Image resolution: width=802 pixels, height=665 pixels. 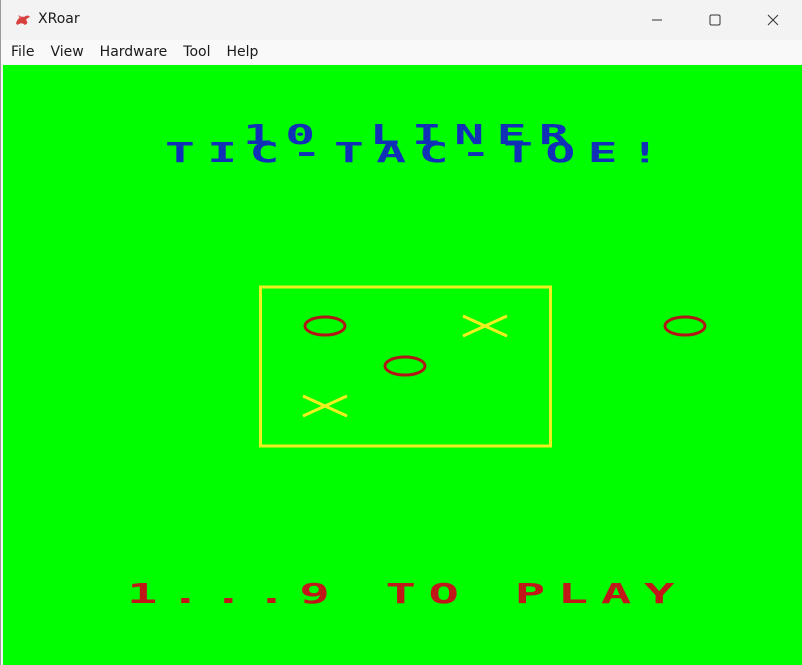 What do you see at coordinates (401, 20) in the screenshot?
I see `title-bar: XRoar` at bounding box center [401, 20].